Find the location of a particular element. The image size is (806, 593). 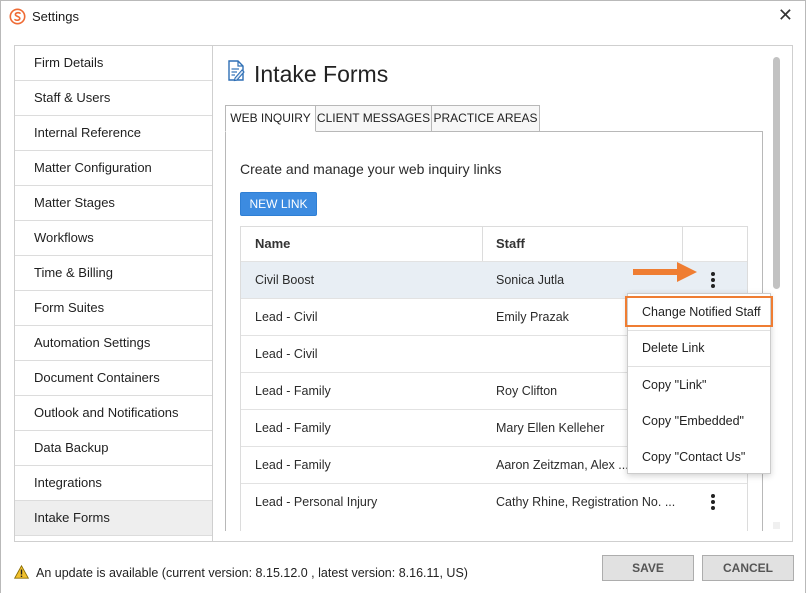

sidebar-item-automation-settings: Automation Settings is located at coordinates (113, 343).